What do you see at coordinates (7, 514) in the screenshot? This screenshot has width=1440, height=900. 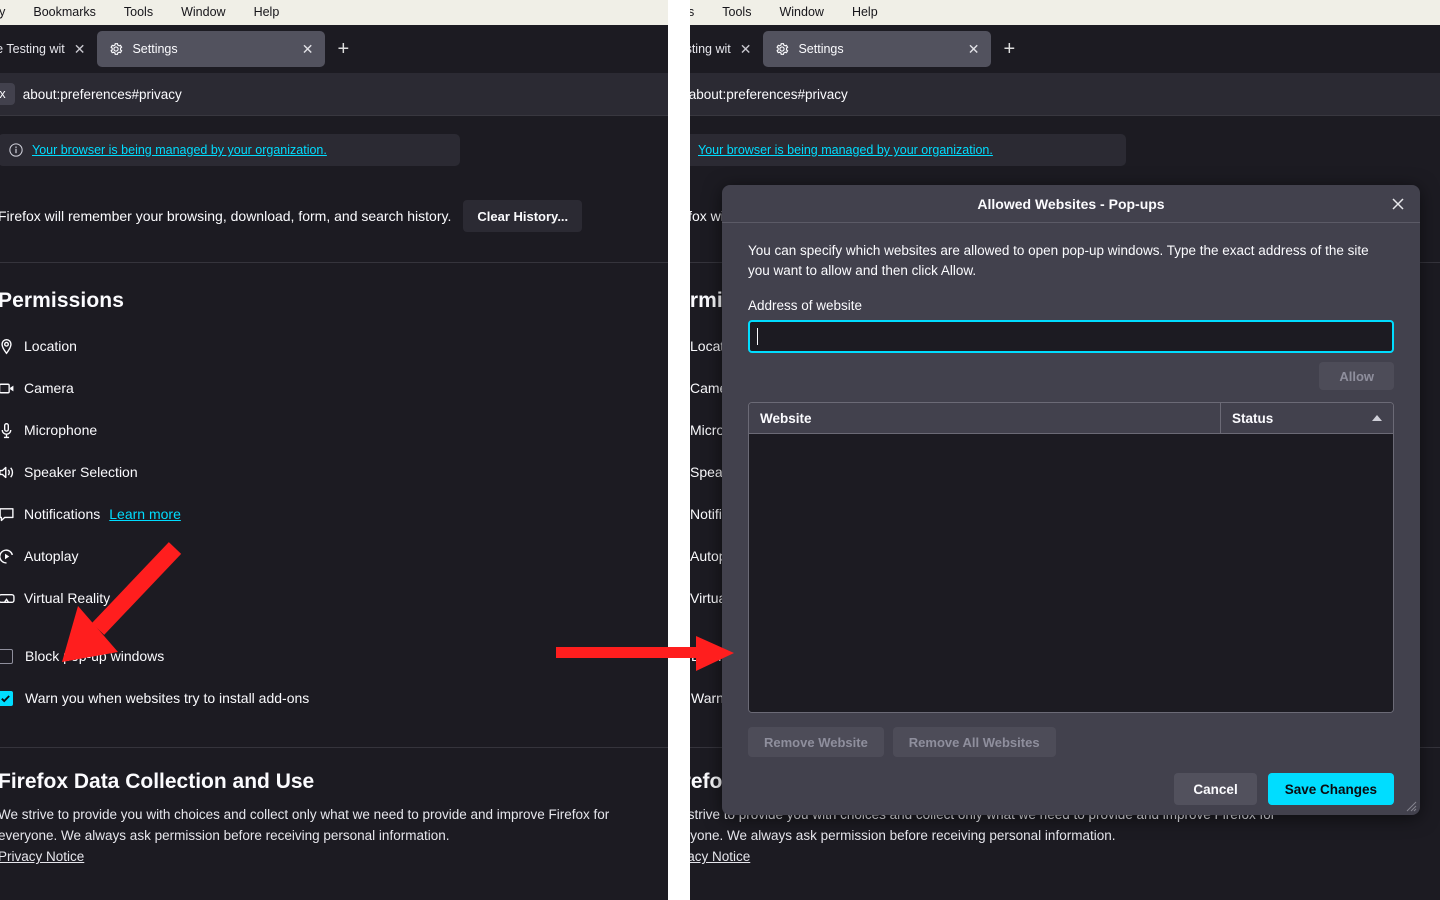 I see `notification-icon` at bounding box center [7, 514].